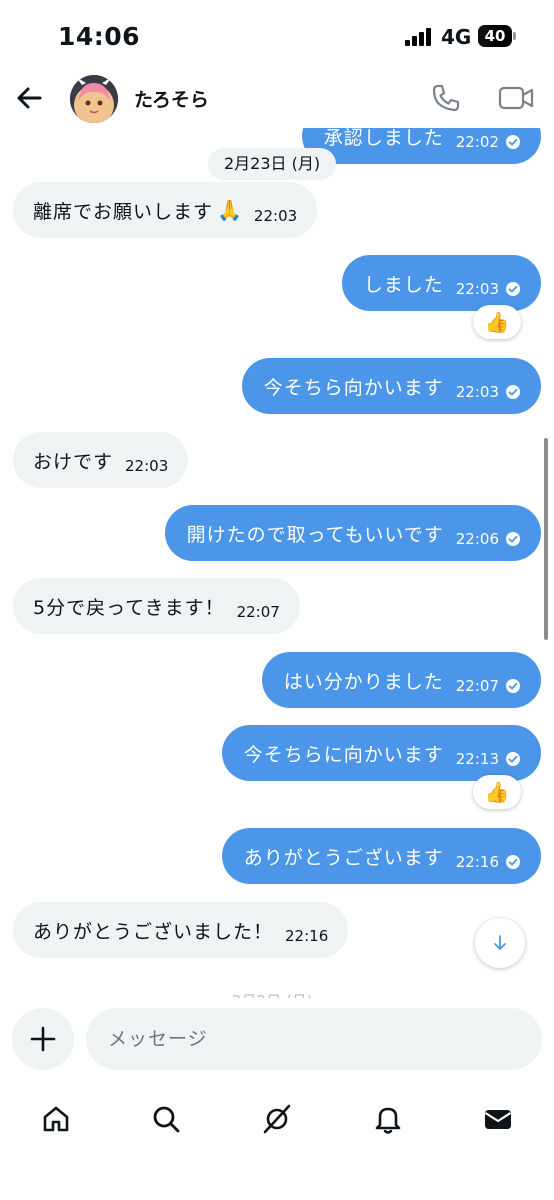 The height and width of the screenshot is (1200, 554). I want to click on message-time: 22:13, so click(477, 759).